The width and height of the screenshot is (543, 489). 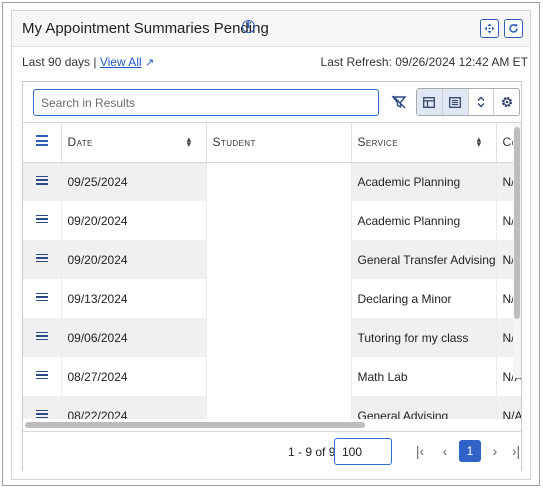 I want to click on vertical-scrollbar, so click(x=517, y=250).